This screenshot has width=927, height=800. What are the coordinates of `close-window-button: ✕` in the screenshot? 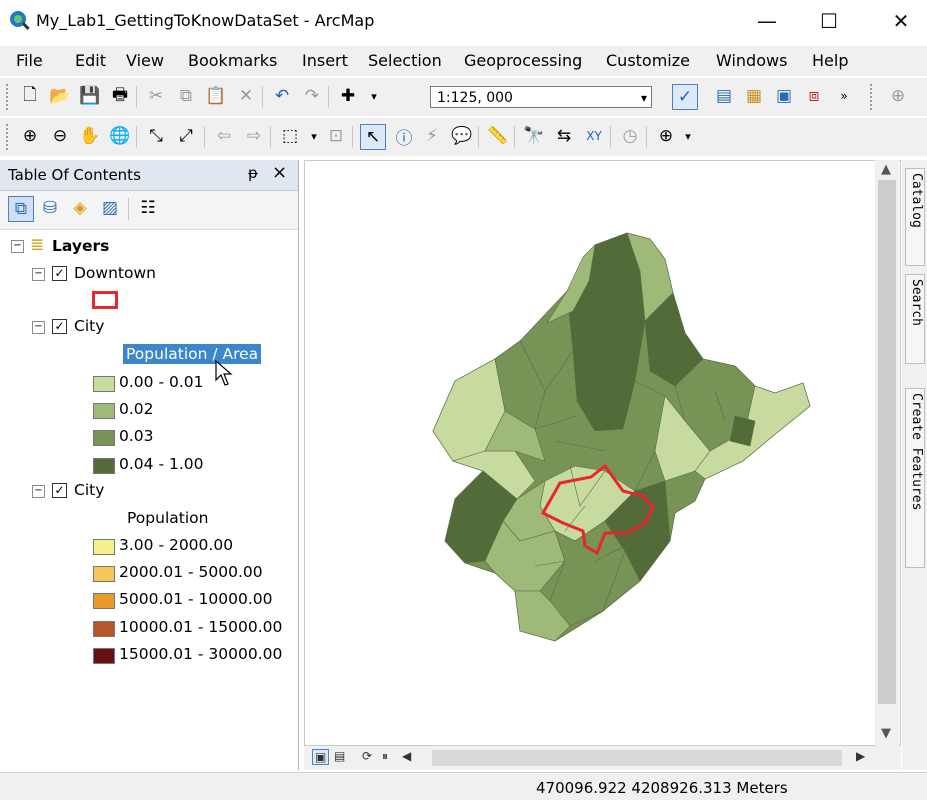 It's located at (901, 21).